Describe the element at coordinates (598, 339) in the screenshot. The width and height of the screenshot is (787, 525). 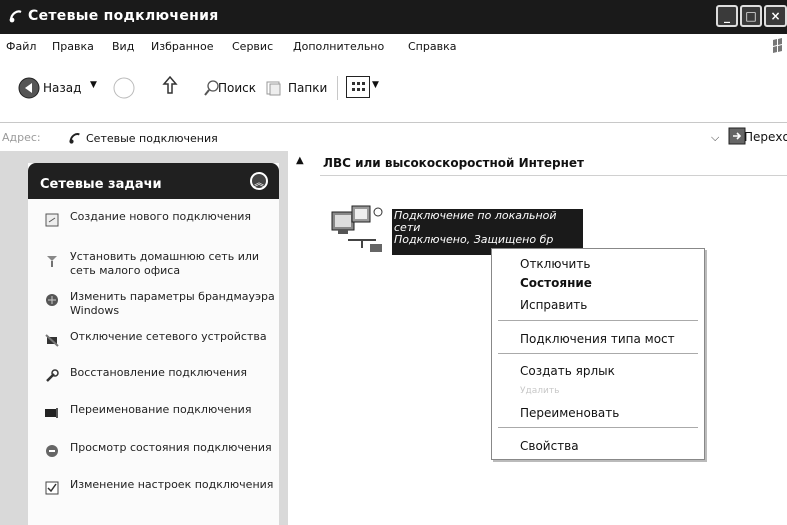
I see `menu-item-bridge: Подключения типа мост` at that location.